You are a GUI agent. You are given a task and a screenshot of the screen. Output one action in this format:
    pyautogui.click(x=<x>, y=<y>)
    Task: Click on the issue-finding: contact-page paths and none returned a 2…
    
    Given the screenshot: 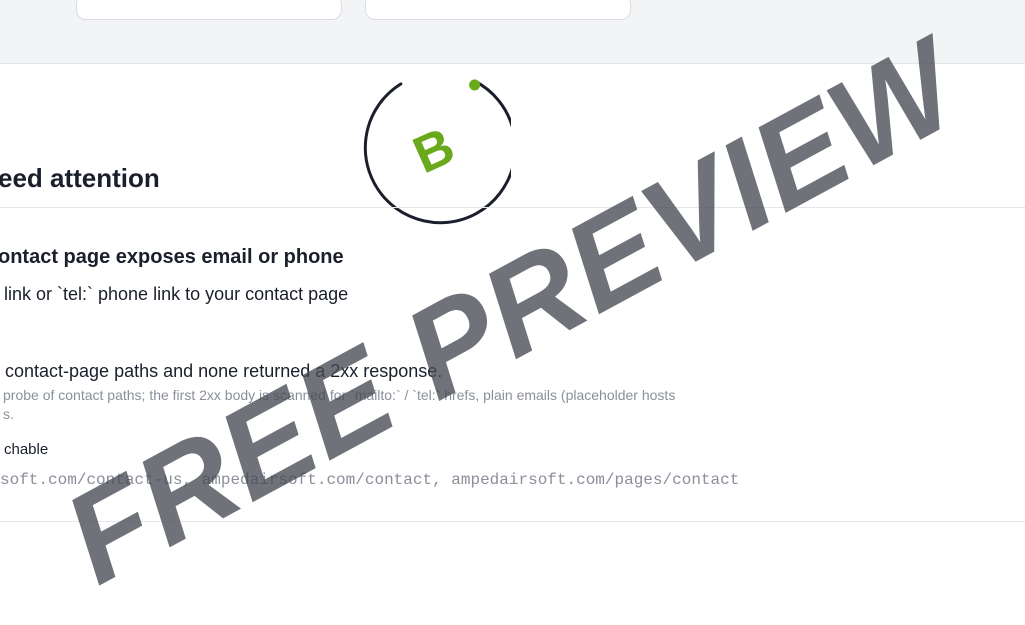 What is the action you would take?
    pyautogui.click(x=224, y=371)
    